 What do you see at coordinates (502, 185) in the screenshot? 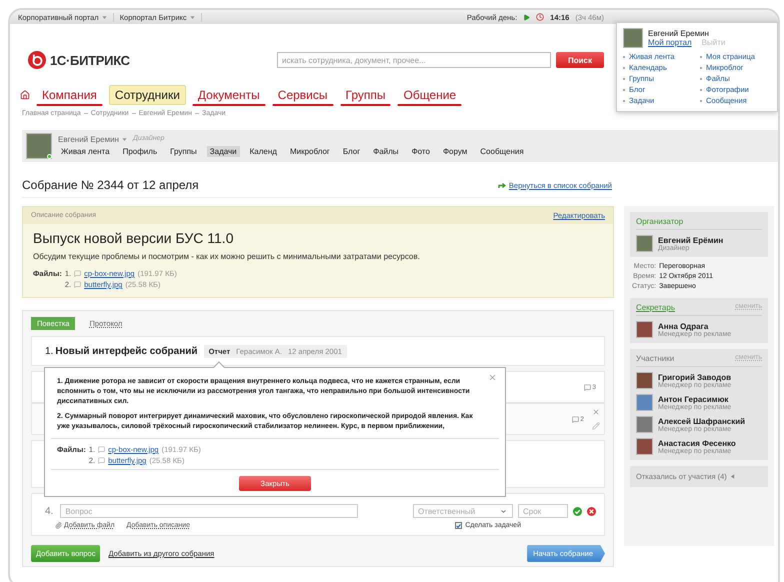
I see `back-arrow-icon` at bounding box center [502, 185].